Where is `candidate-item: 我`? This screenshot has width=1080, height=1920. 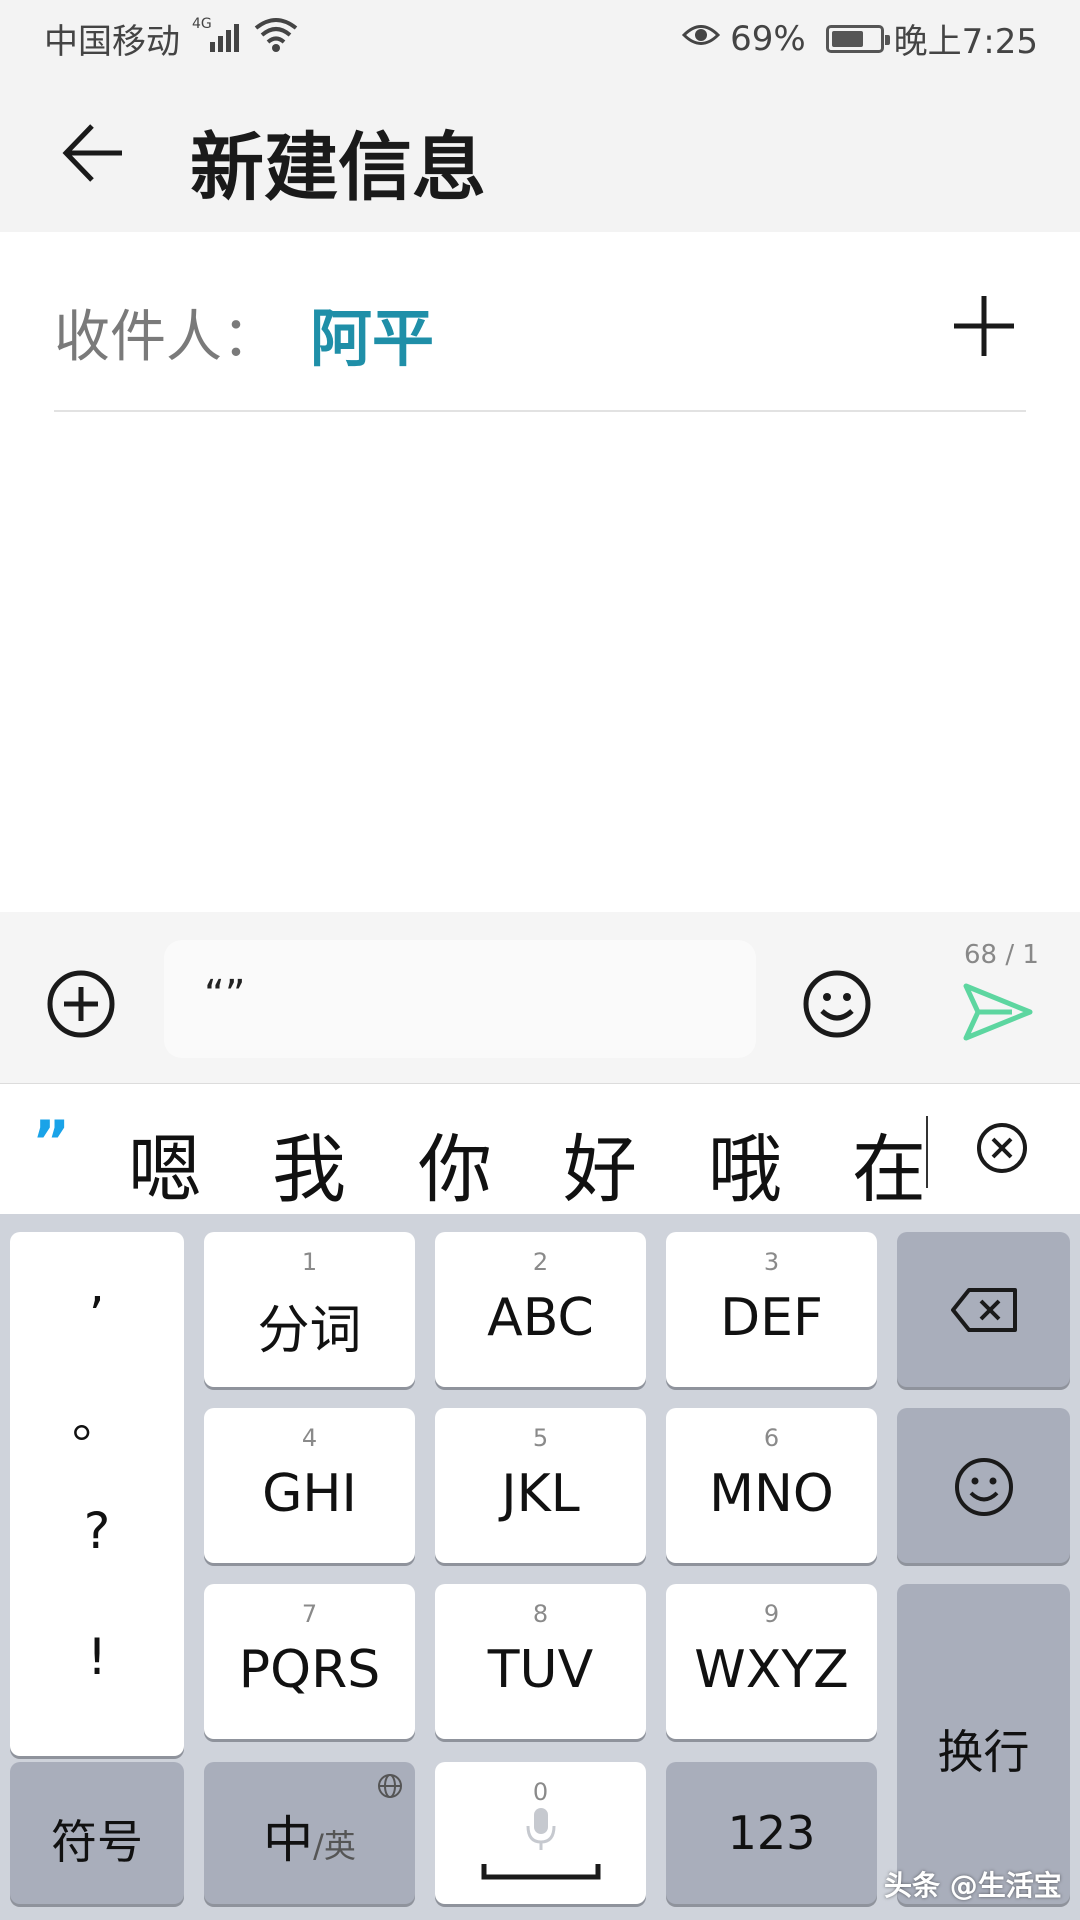 candidate-item: 我 is located at coordinates (309, 1163).